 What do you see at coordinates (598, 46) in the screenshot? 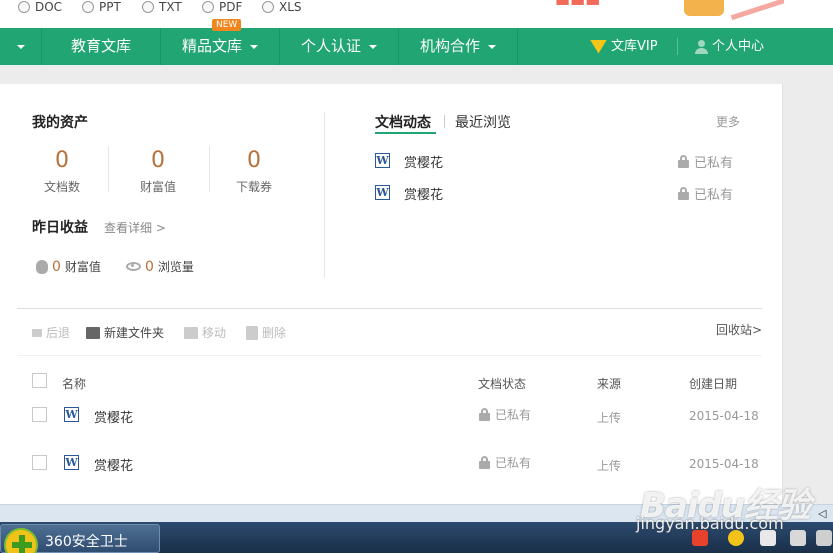
I see `vip-icon` at bounding box center [598, 46].